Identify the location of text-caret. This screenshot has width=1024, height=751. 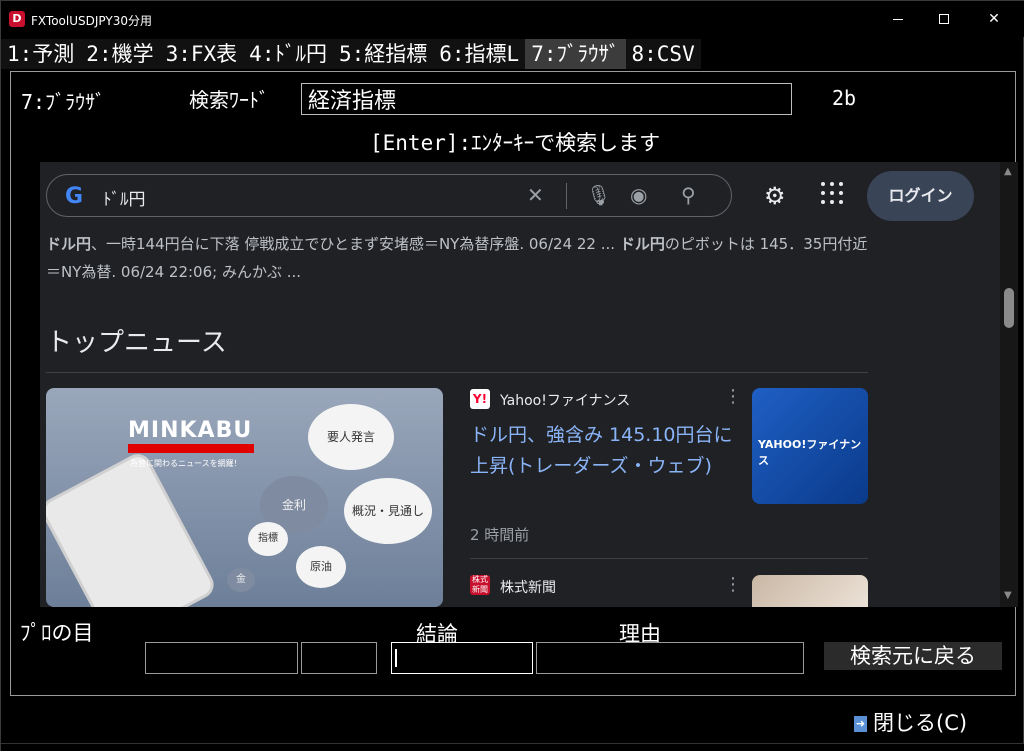
(396, 658).